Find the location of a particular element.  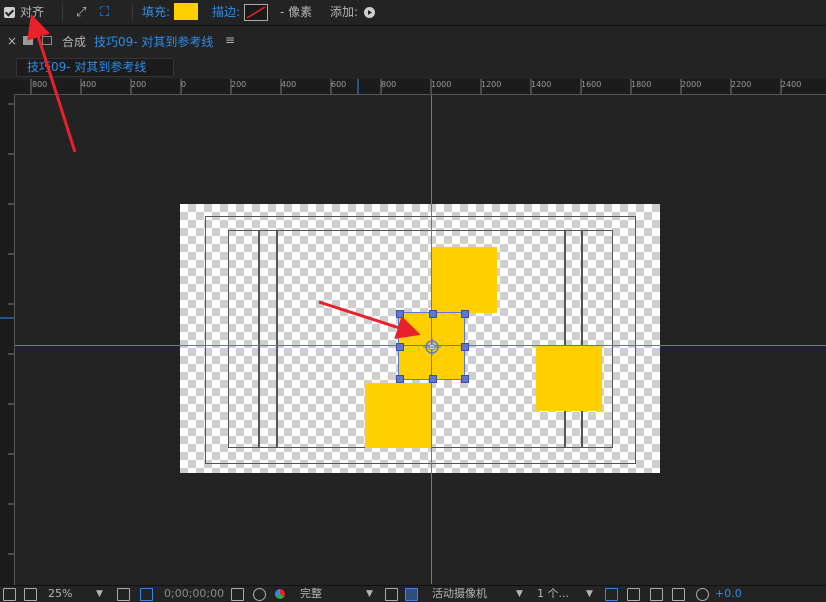

flowchart-icon is located at coordinates (678, 594).